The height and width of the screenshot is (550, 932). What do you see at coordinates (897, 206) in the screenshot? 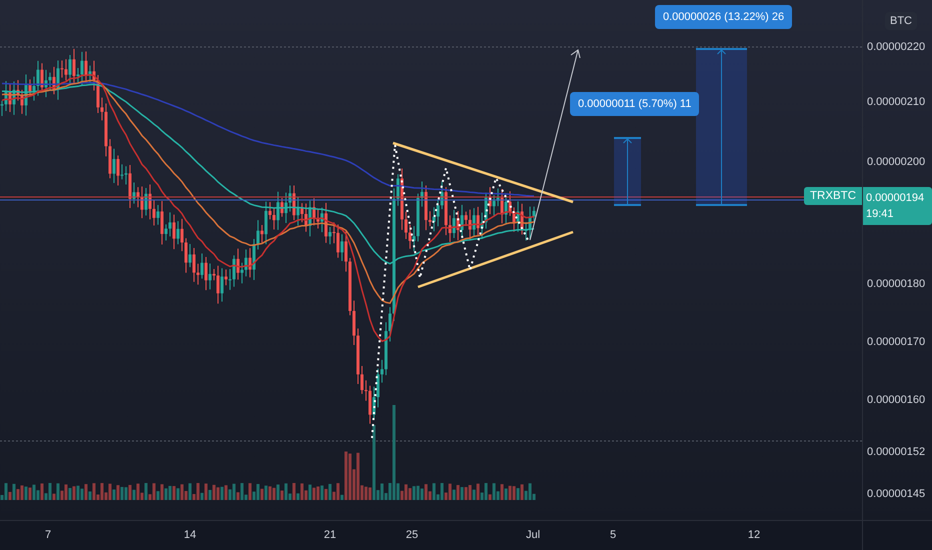
I see `last-price-label: 0.00000194 19:41` at bounding box center [897, 206].